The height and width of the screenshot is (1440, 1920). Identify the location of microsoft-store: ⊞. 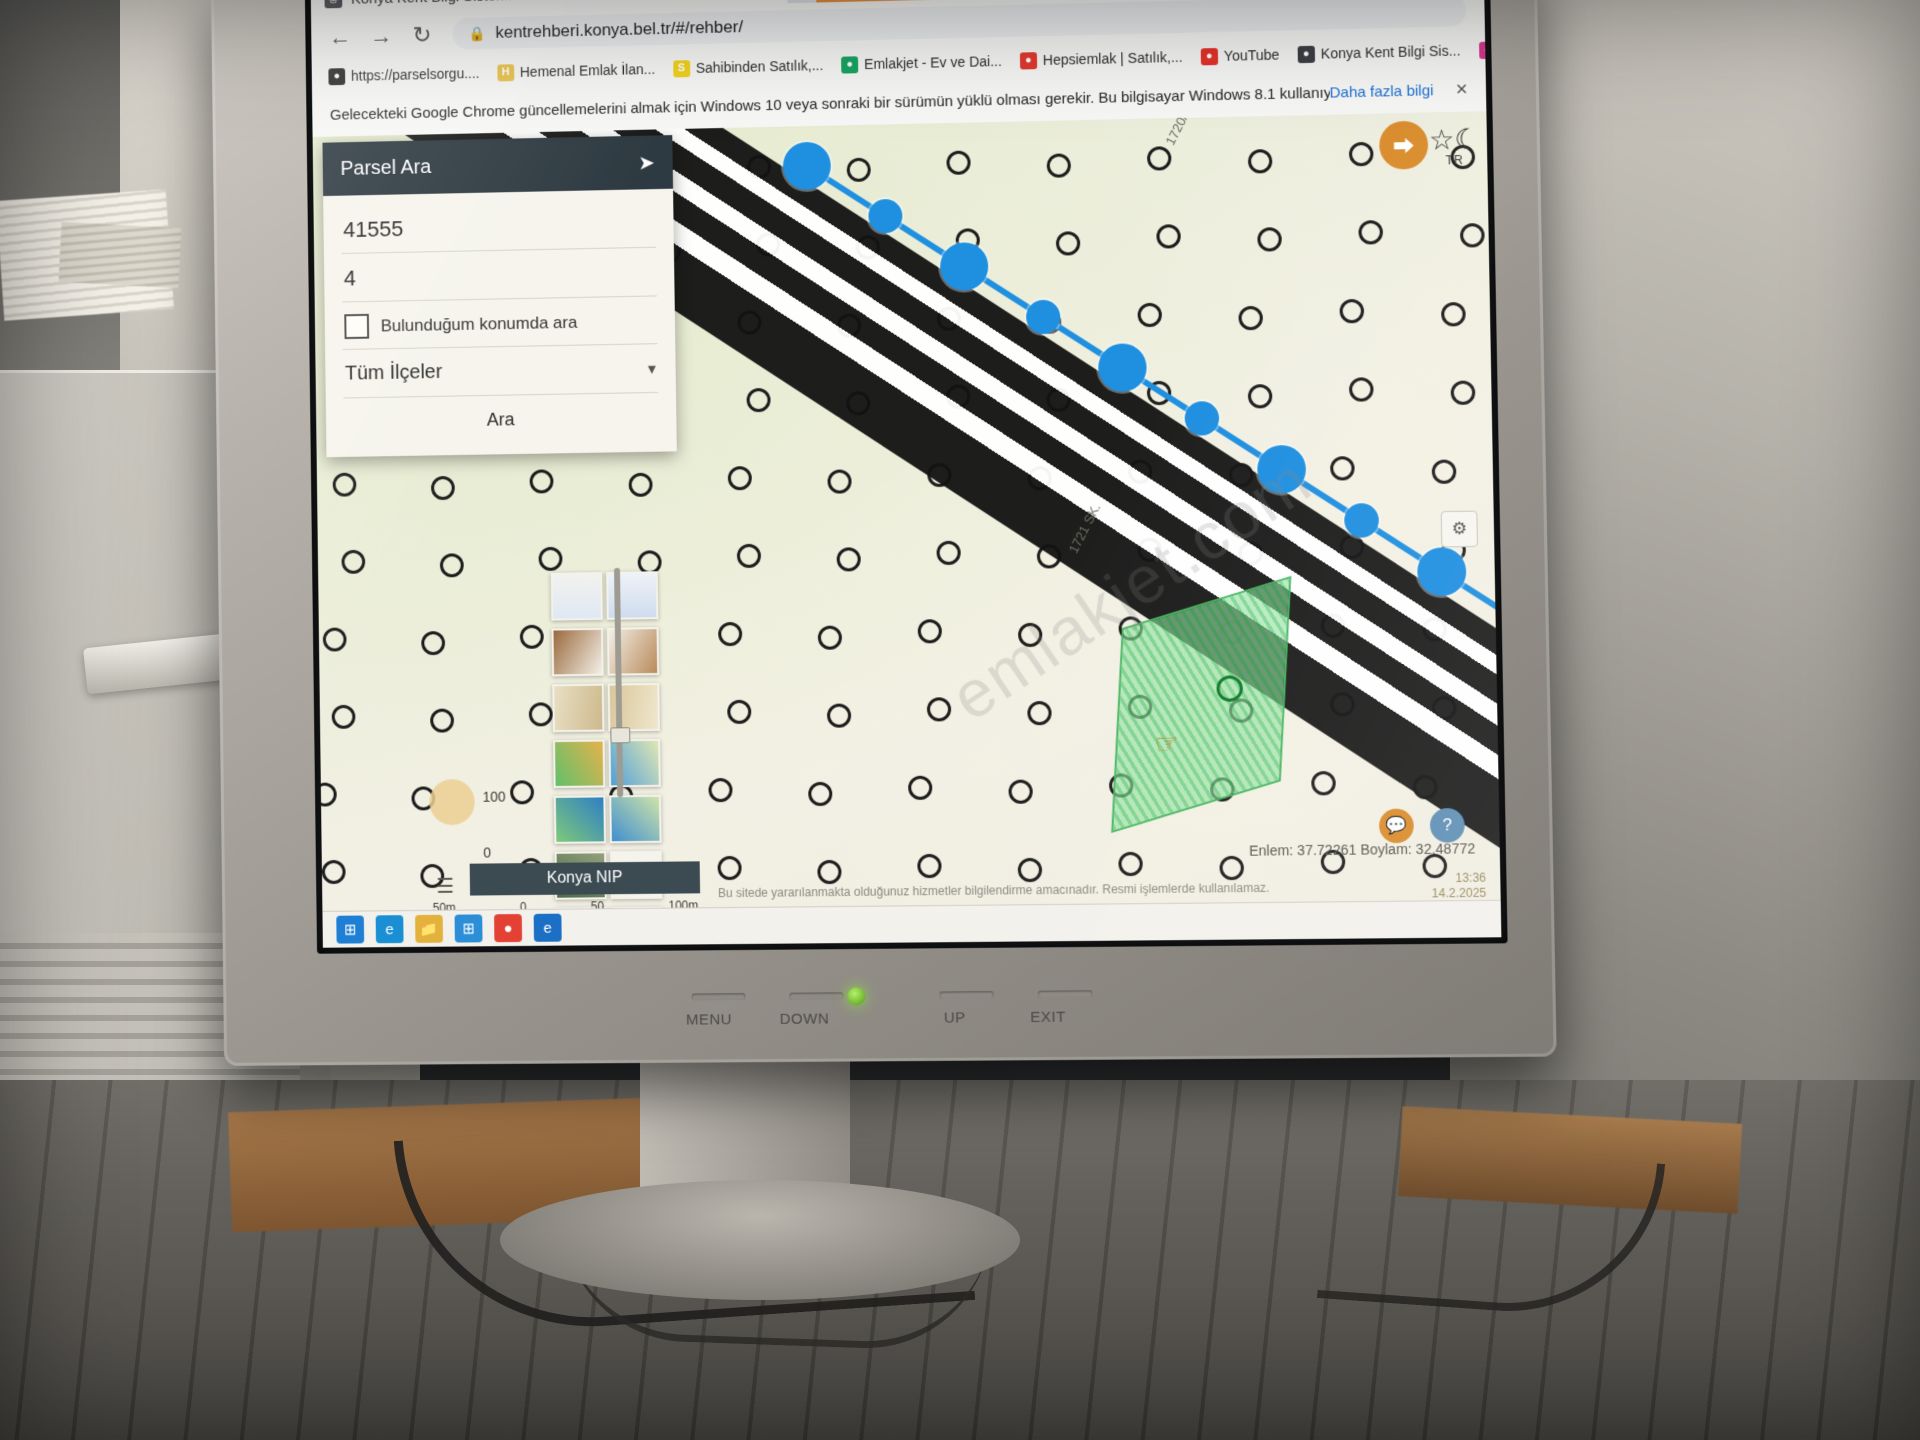
(468, 928).